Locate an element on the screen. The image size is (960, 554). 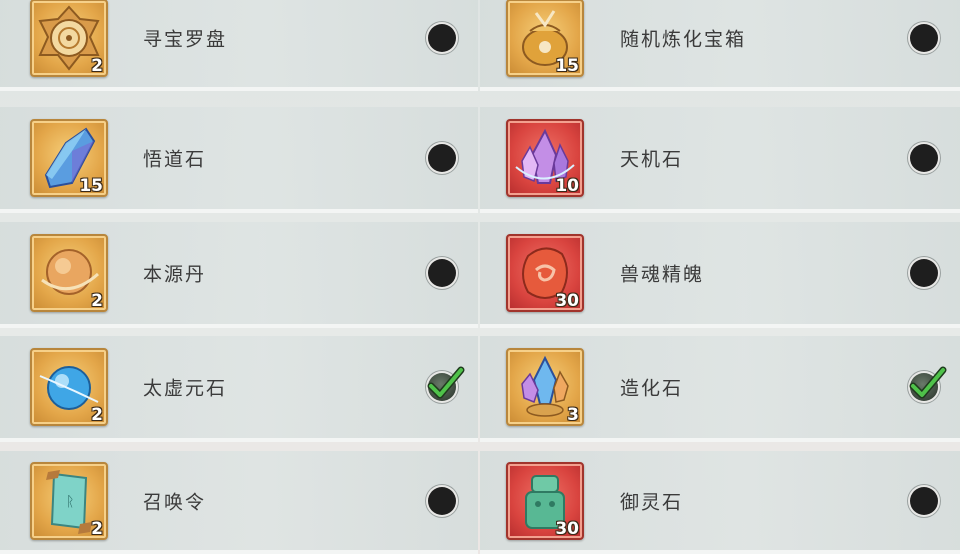
item-name: 太虚元石 is located at coordinates (185, 388).